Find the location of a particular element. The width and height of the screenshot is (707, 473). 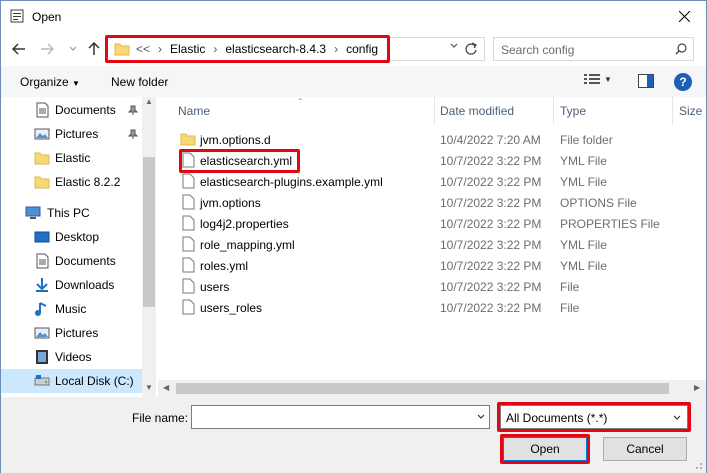

search-icon is located at coordinates (681, 49).